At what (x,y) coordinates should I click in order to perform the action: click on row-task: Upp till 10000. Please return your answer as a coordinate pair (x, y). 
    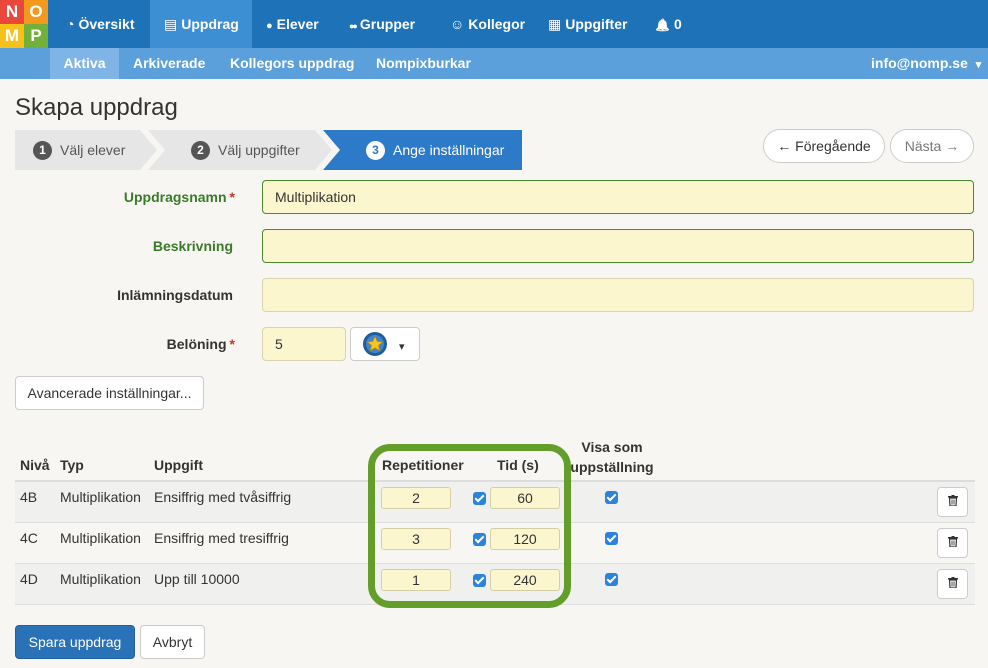
    Looking at the image, I should click on (197, 579).